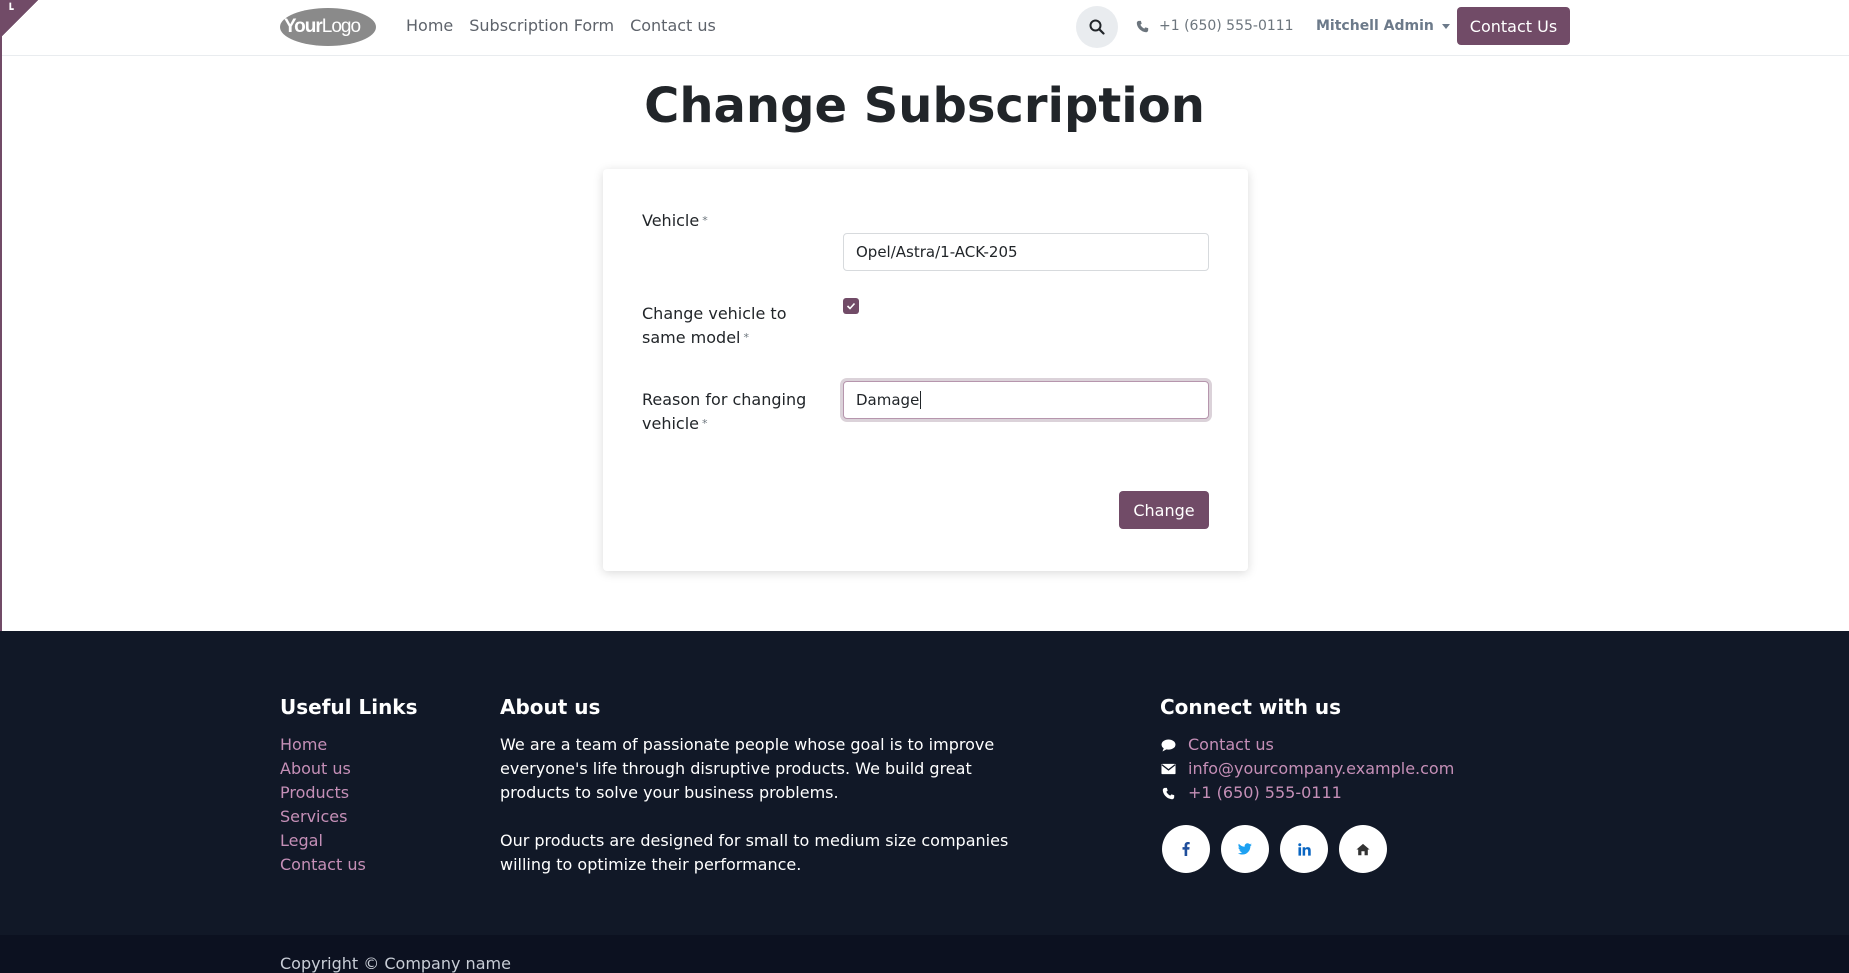 The height and width of the screenshot is (973, 1849). Describe the element at coordinates (429, 25) in the screenshot. I see `nav-home: Home` at that location.